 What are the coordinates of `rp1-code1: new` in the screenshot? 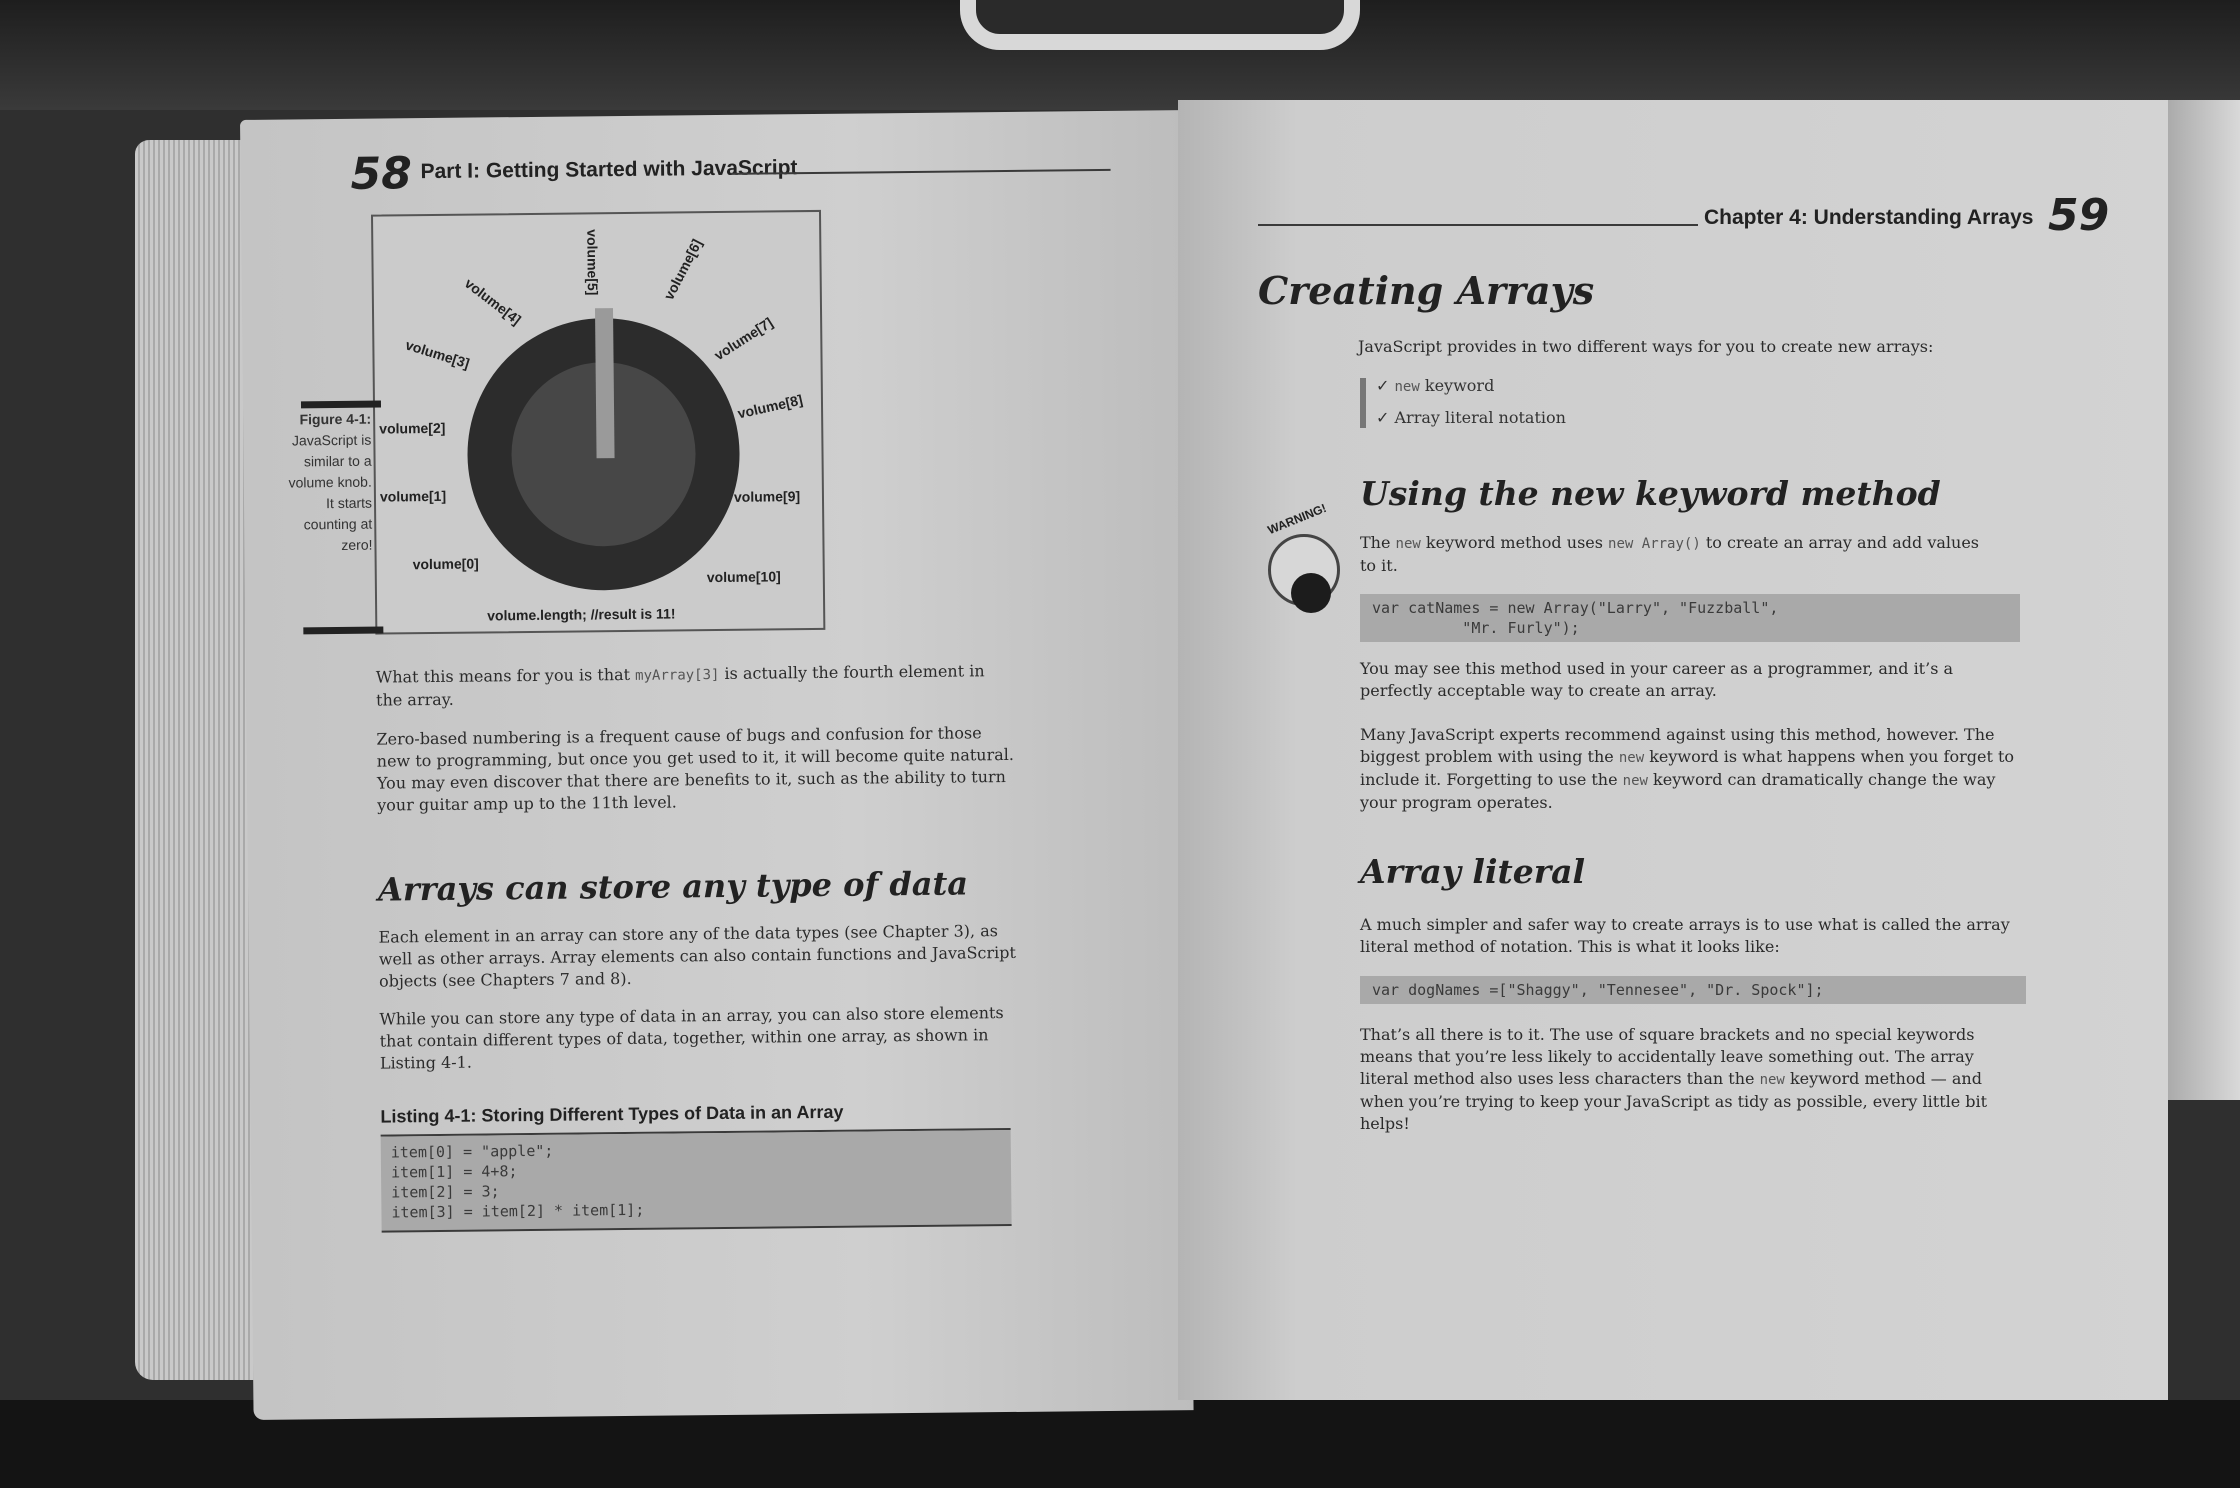 It's located at (1408, 544).